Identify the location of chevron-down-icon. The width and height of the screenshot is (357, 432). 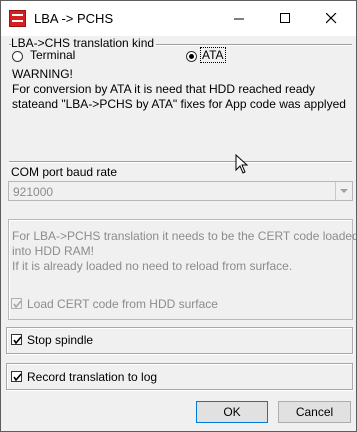
(344, 191).